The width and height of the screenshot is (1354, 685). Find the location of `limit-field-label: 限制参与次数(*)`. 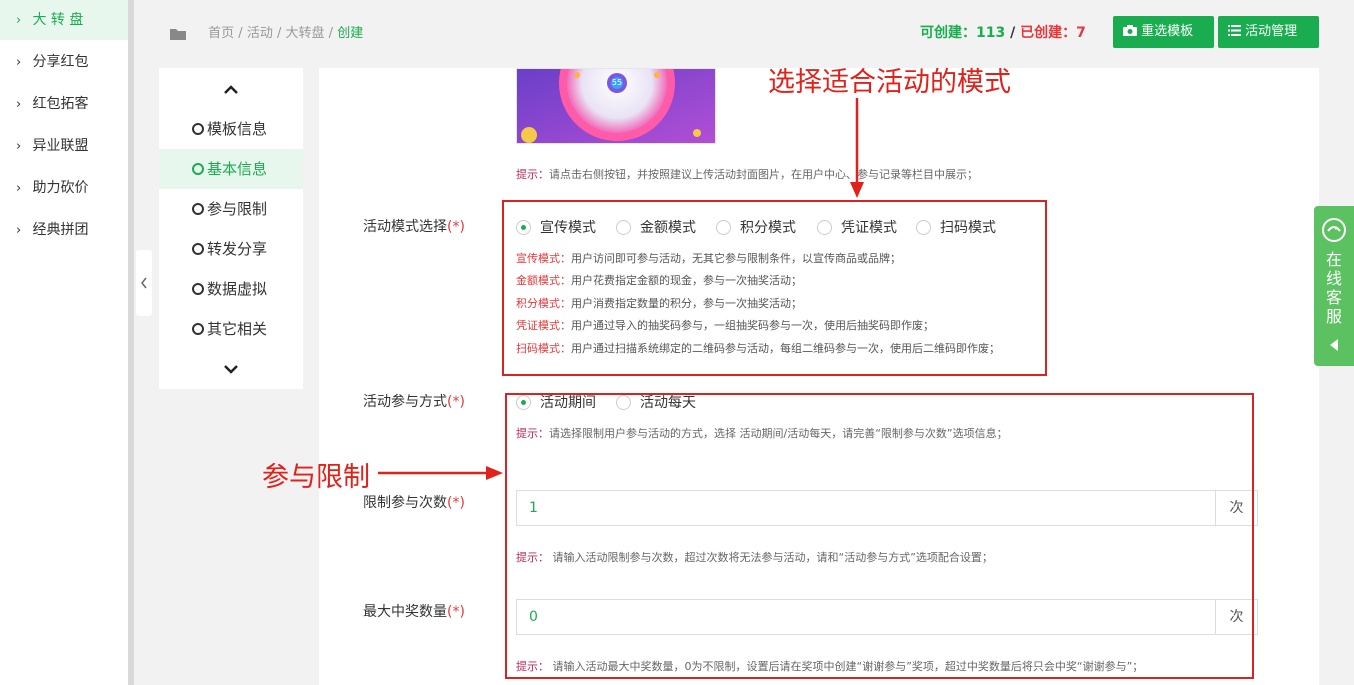

limit-field-label: 限制参与次数(*) is located at coordinates (414, 502).